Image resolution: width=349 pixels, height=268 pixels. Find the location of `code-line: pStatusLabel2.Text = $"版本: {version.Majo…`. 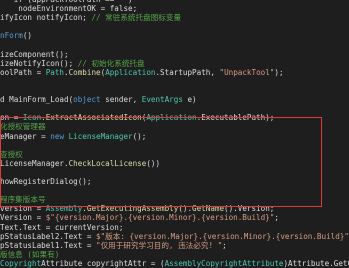

code-line: pStatusLabel2.Text = $"版本: {version.Majo… is located at coordinates (174, 236).